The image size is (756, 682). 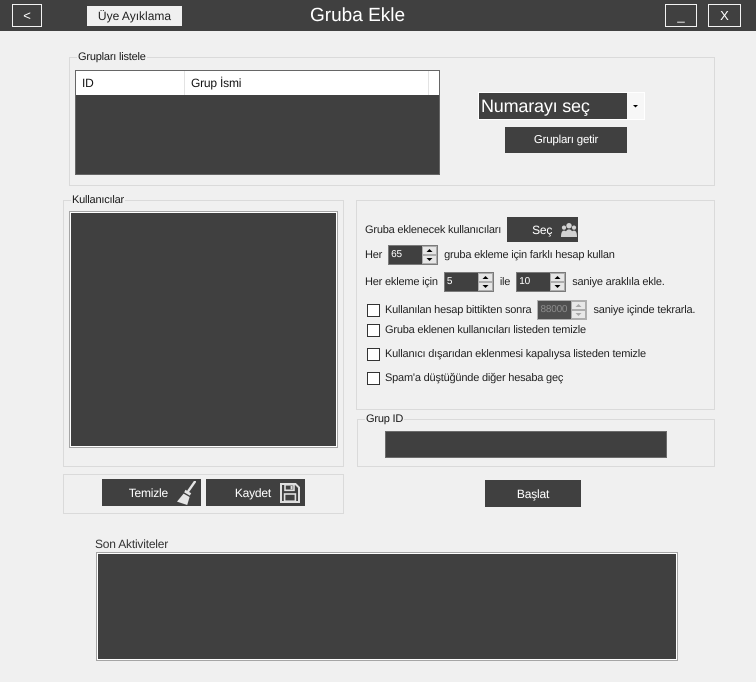 I want to click on number-dropdown: Numarayı seç, so click(x=561, y=106).